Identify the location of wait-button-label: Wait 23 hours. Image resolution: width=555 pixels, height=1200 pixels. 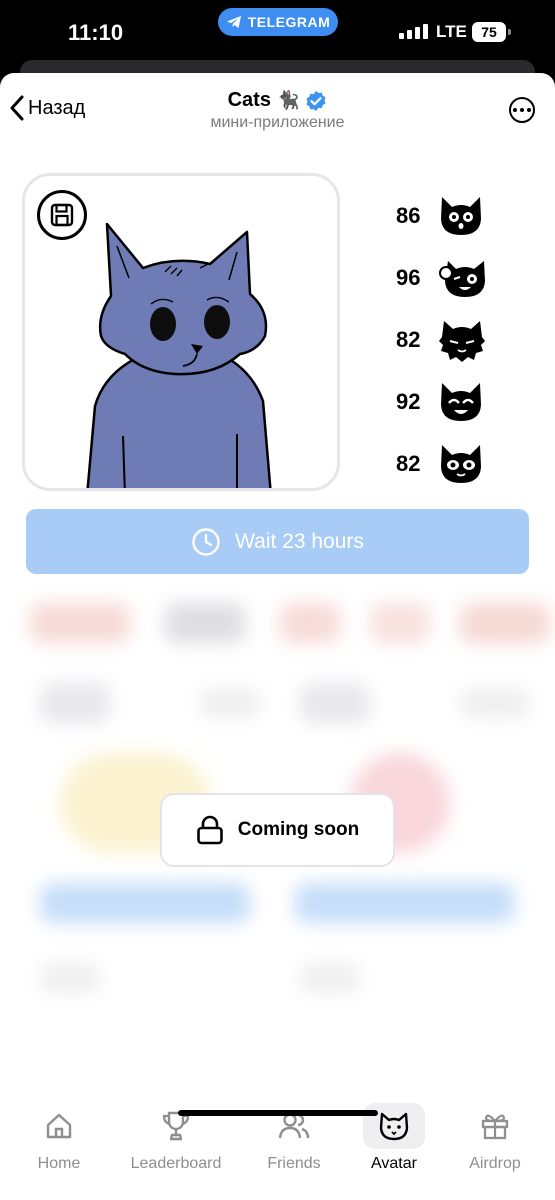
(299, 541).